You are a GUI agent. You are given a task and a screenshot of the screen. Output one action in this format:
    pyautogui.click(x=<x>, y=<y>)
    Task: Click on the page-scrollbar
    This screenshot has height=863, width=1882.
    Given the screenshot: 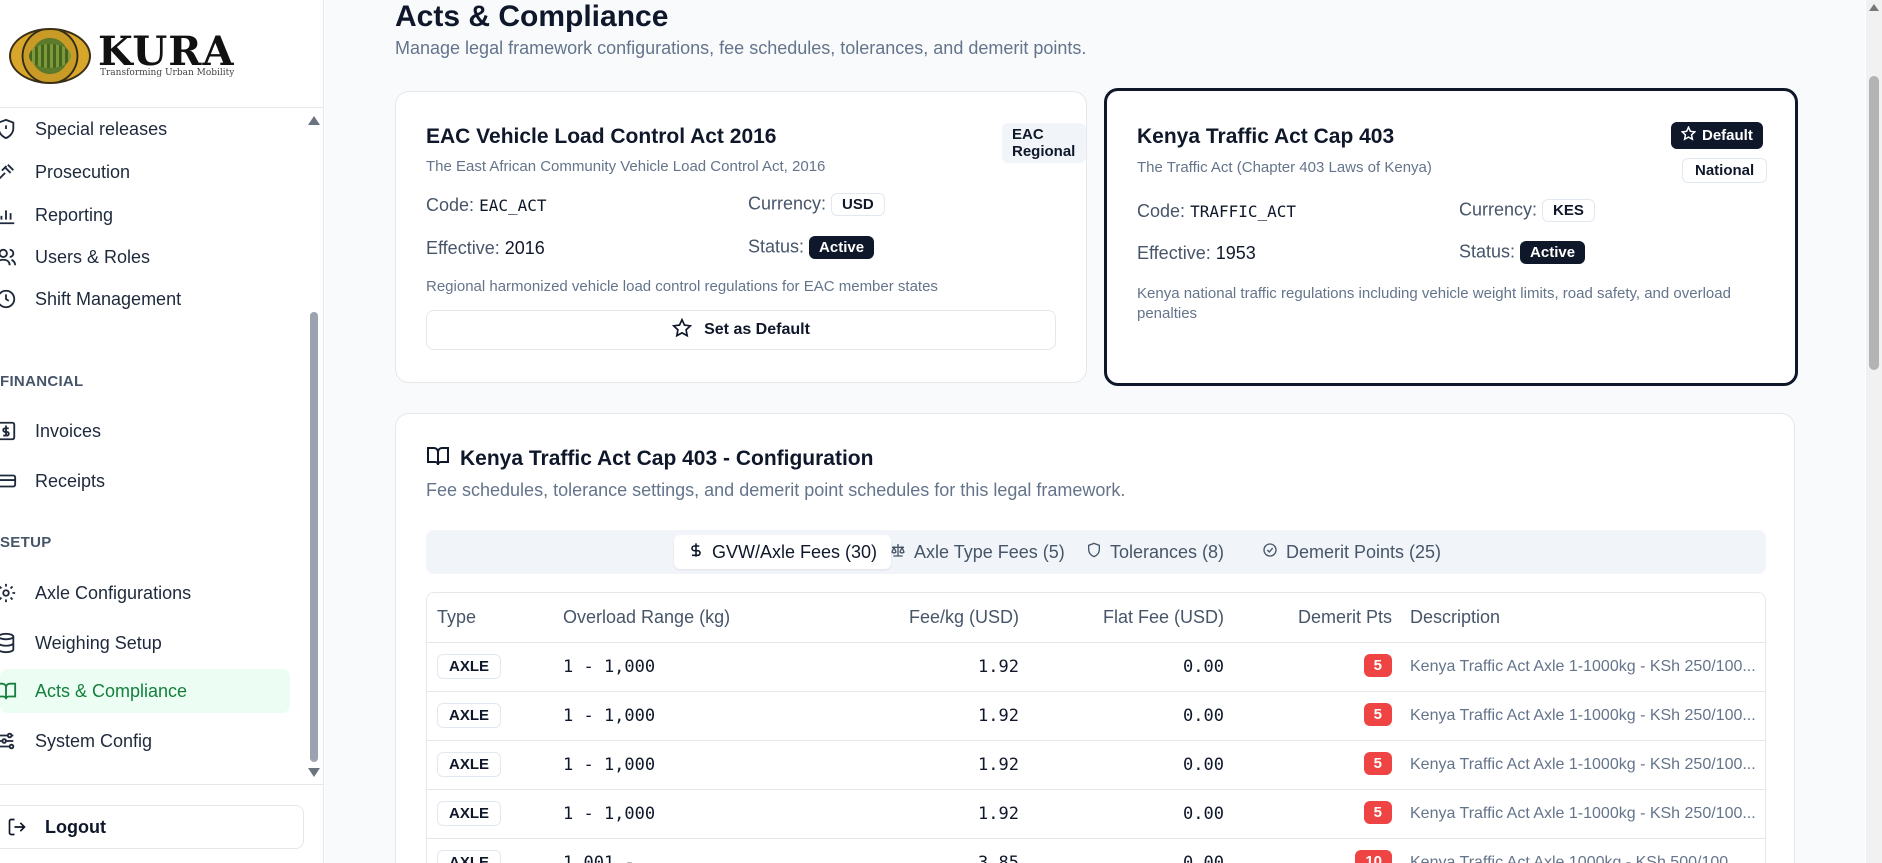 What is the action you would take?
    pyautogui.click(x=1874, y=431)
    